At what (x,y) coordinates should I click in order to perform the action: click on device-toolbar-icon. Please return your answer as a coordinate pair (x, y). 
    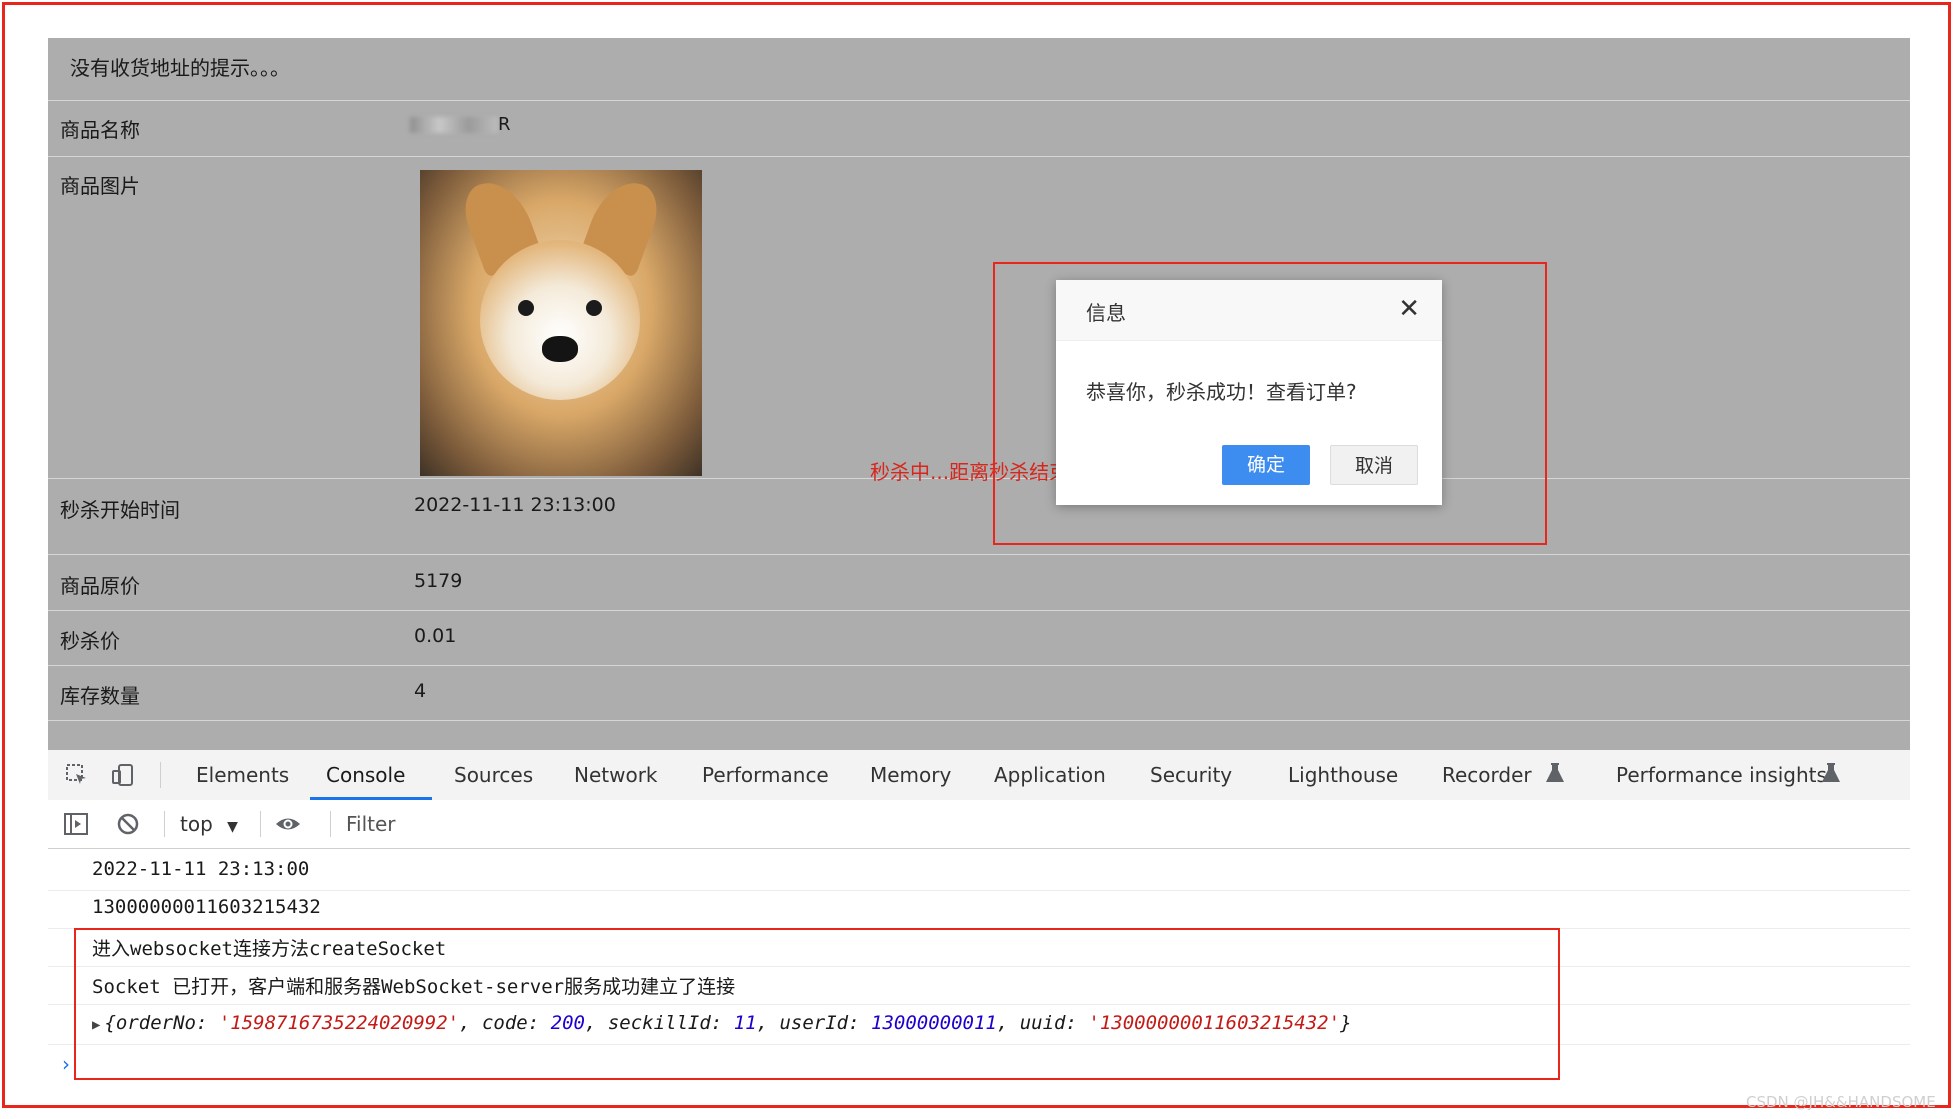
    Looking at the image, I should click on (123, 775).